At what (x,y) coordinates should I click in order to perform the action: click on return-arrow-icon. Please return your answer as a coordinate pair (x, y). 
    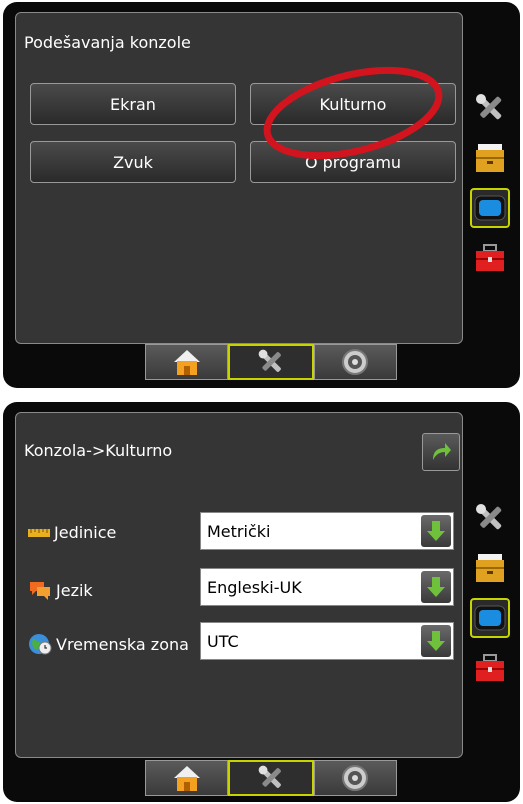
    Looking at the image, I should click on (442, 451).